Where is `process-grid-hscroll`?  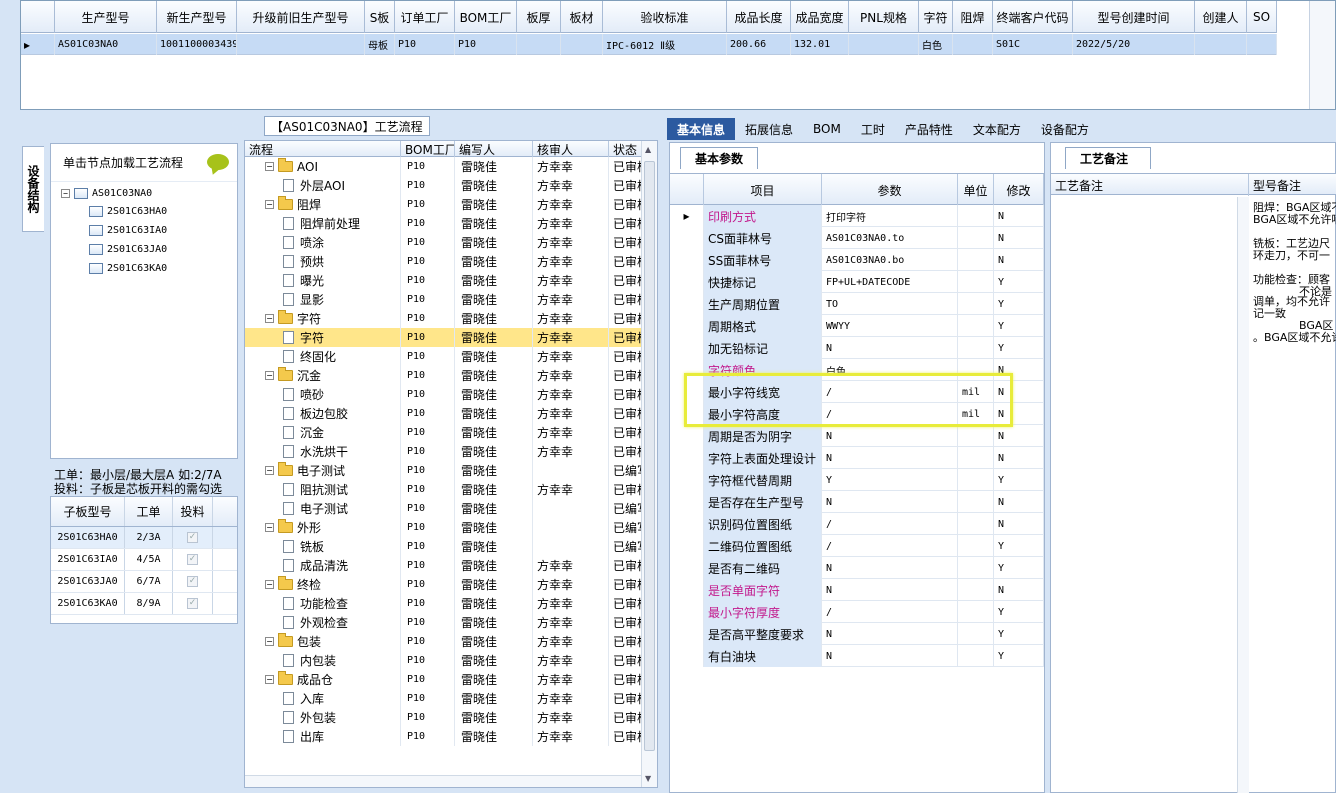
process-grid-hscroll is located at coordinates (443, 781).